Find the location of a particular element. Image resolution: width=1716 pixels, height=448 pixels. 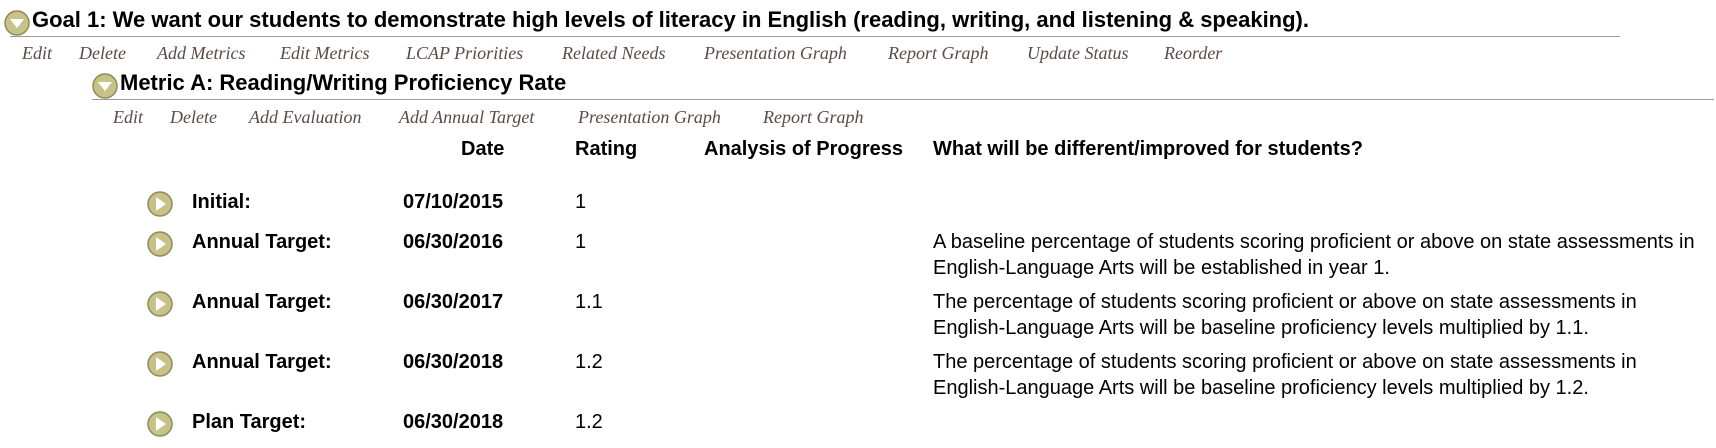

row-rating: 1.1 is located at coordinates (589, 302).